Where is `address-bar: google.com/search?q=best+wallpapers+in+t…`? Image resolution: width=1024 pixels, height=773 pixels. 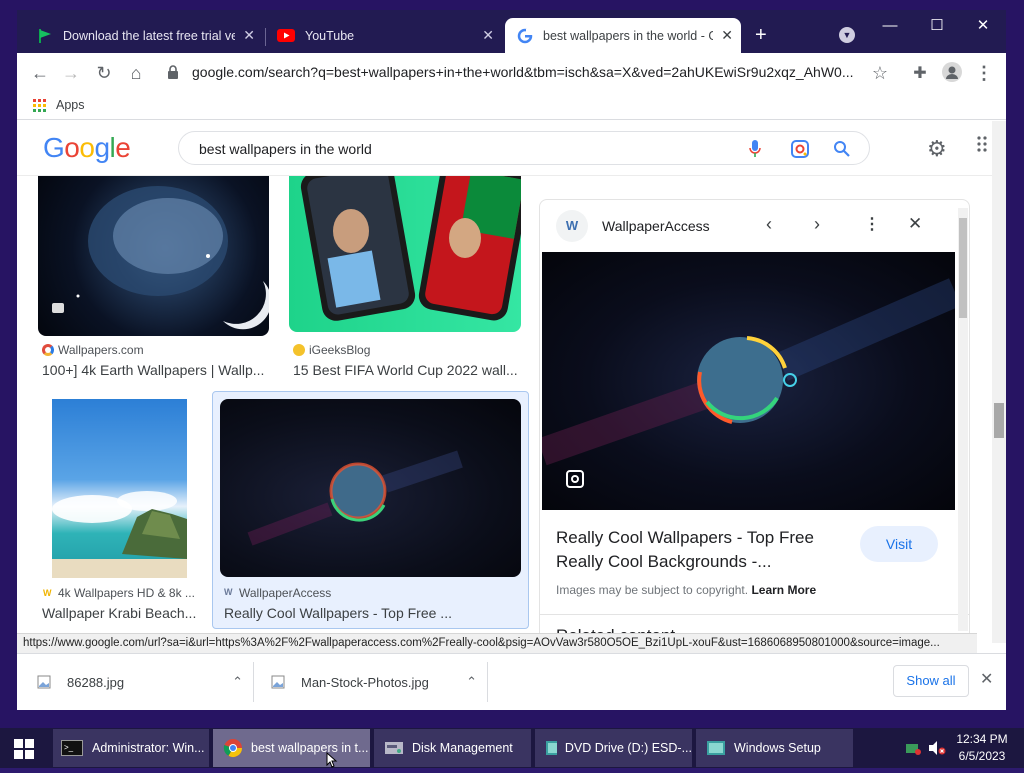
address-bar: google.com/search?q=best+wallpapers+in+t… is located at coordinates (527, 72).